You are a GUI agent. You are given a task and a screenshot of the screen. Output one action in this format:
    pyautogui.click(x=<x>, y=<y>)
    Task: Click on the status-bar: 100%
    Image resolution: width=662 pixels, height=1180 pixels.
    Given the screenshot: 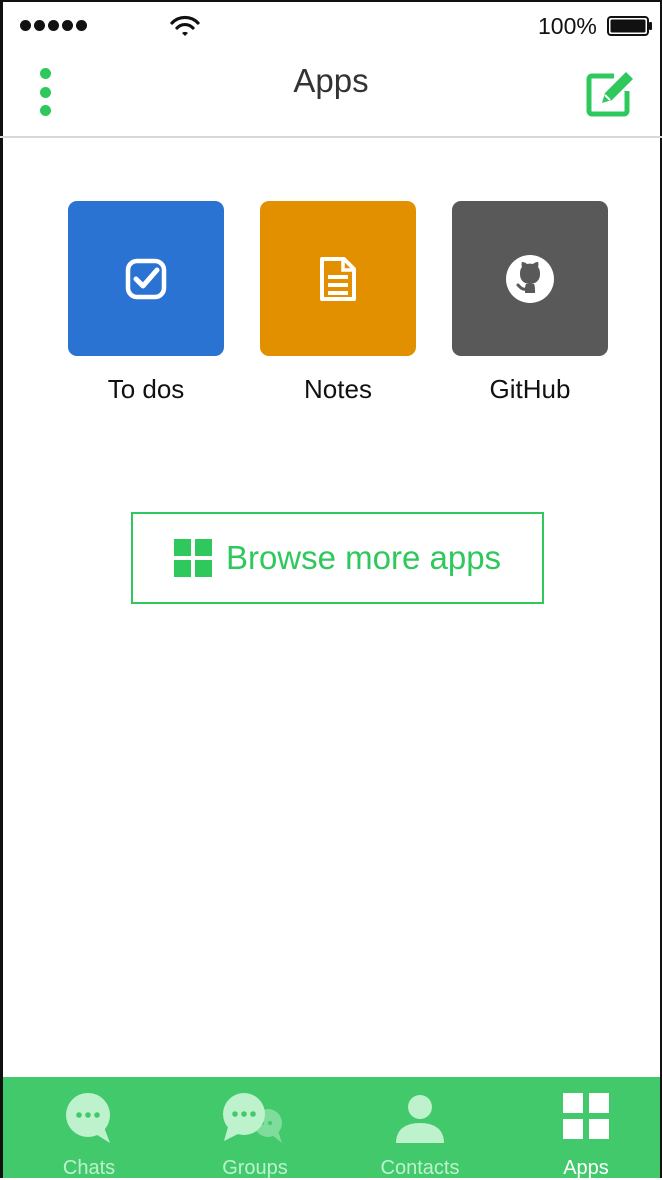 What is the action you would take?
    pyautogui.click(x=331, y=25)
    